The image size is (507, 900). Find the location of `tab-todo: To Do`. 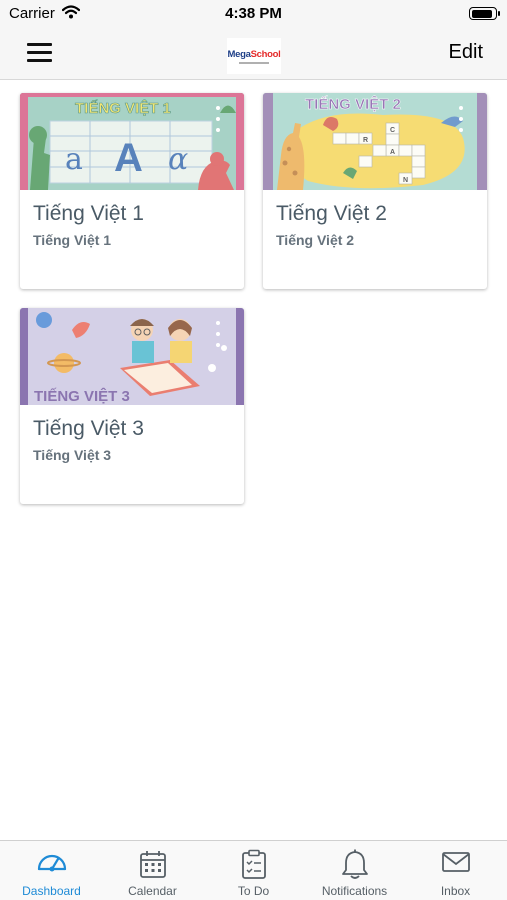

tab-todo: To Do is located at coordinates (253, 870).